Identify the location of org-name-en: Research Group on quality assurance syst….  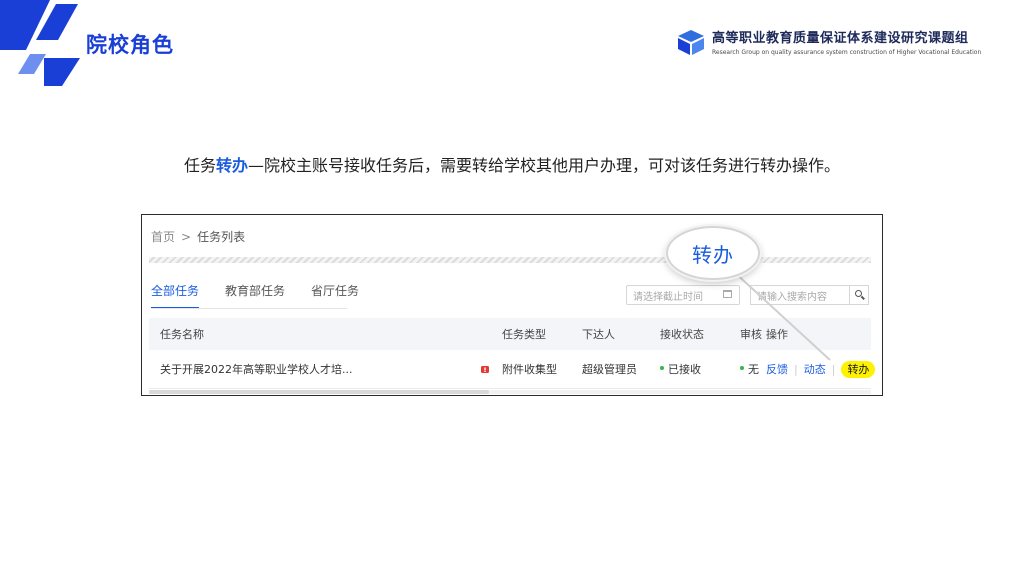
(847, 52).